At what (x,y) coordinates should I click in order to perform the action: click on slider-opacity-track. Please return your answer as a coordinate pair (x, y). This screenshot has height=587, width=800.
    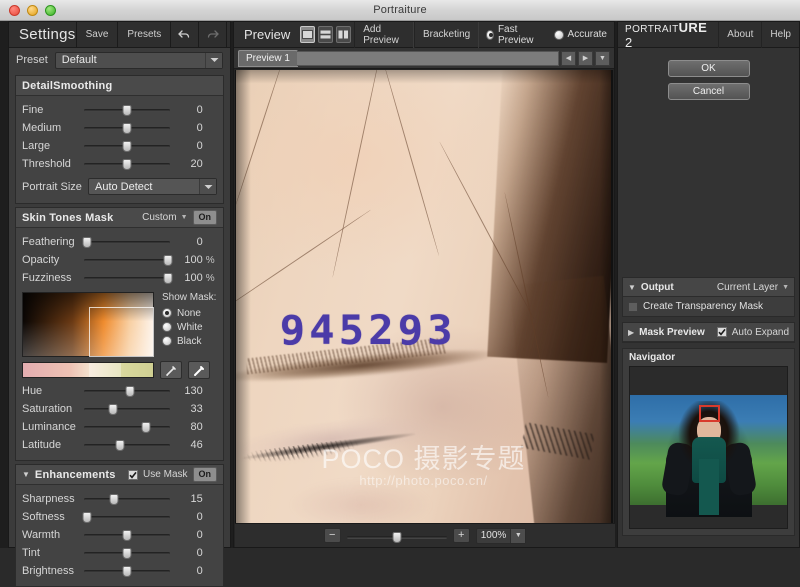
    Looking at the image, I should click on (128, 260).